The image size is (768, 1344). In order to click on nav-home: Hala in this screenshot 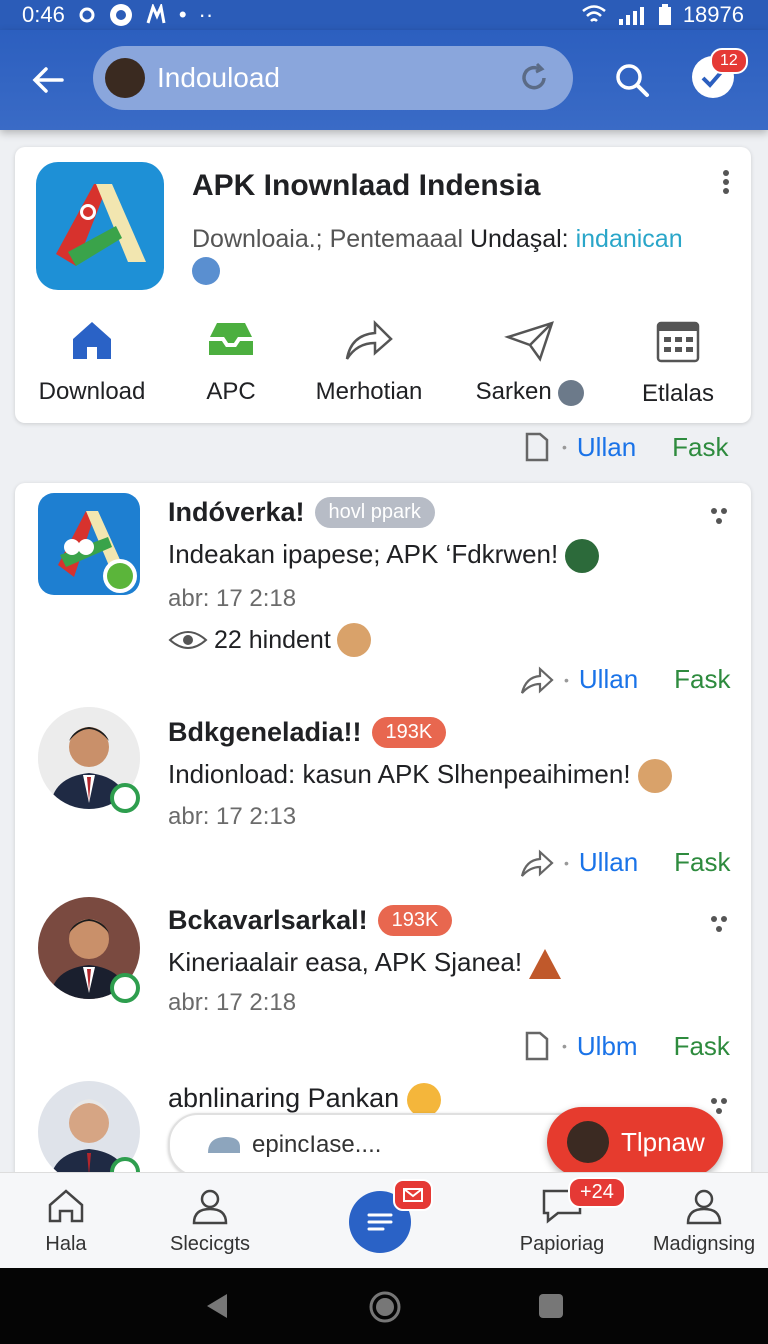, I will do `click(66, 1221)`.